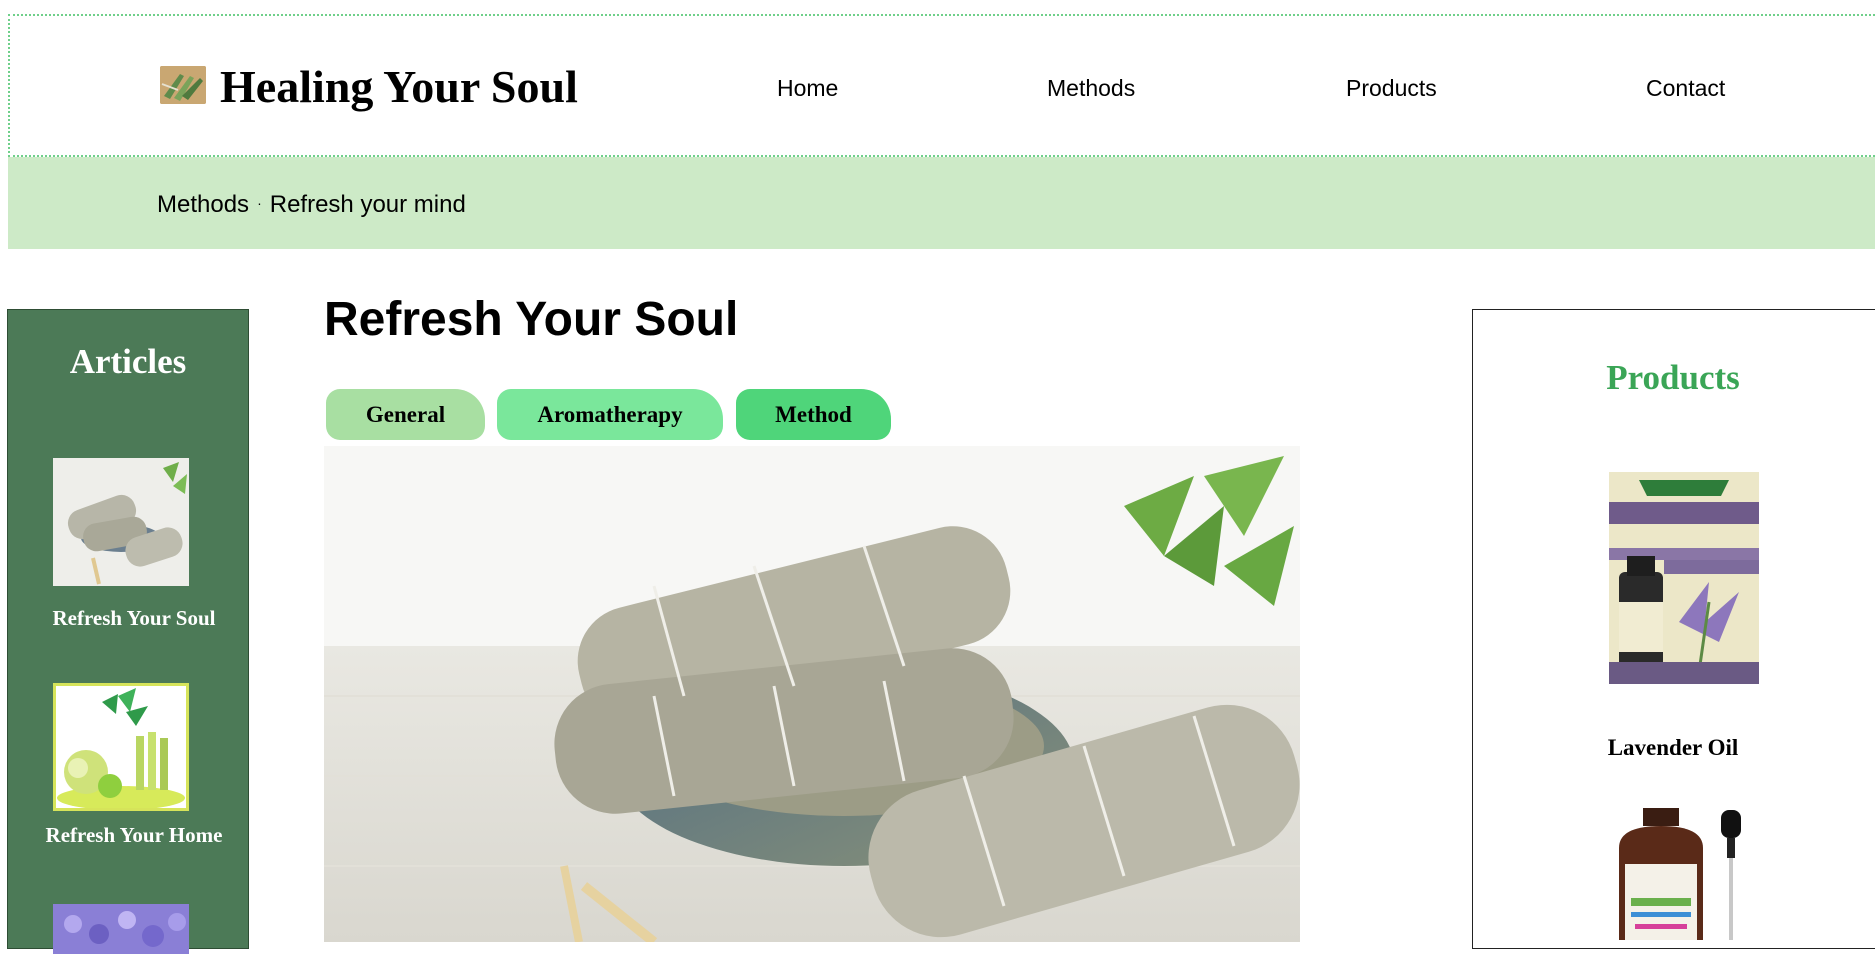 The image size is (1875, 954). I want to click on logo-image, so click(183, 85).